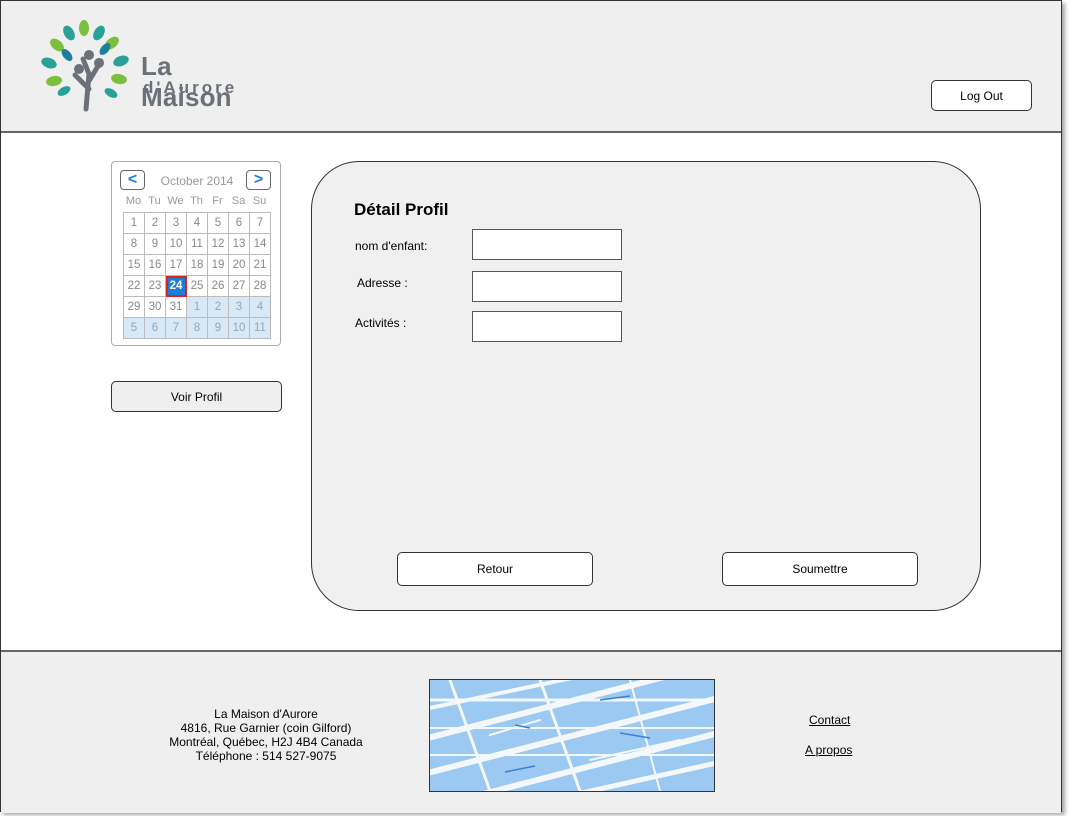 The height and width of the screenshot is (816, 1072). Describe the element at coordinates (218, 286) in the screenshot. I see `calendar-day: 26` at that location.